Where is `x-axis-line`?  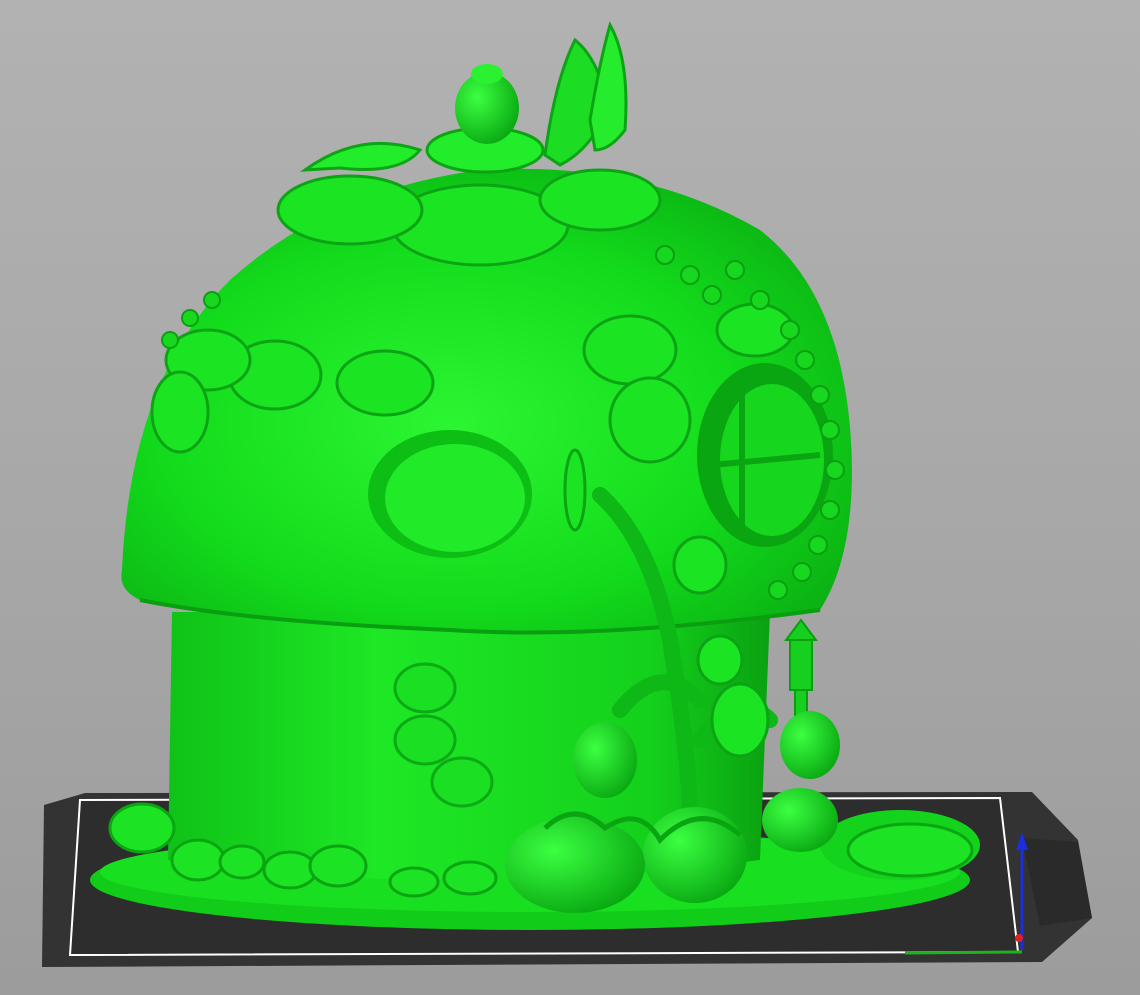
x-axis-line is located at coordinates (963, 952).